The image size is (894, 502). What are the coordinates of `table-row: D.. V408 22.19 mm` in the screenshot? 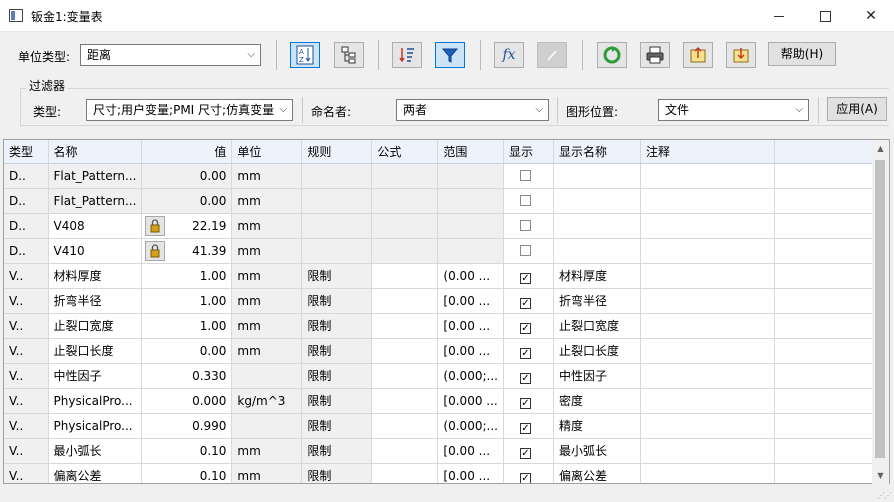 It's located at (440, 226).